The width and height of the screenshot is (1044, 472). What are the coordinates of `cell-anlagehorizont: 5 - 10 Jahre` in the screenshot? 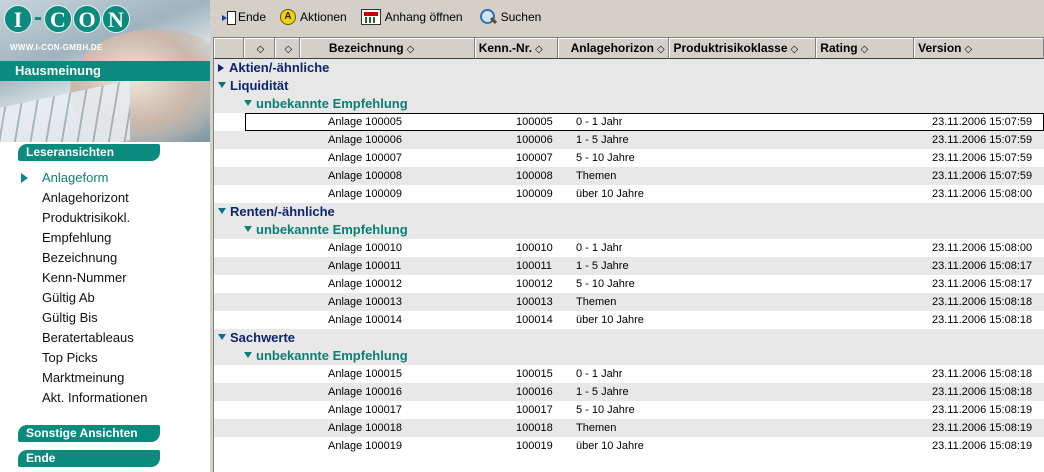 It's located at (605, 410).